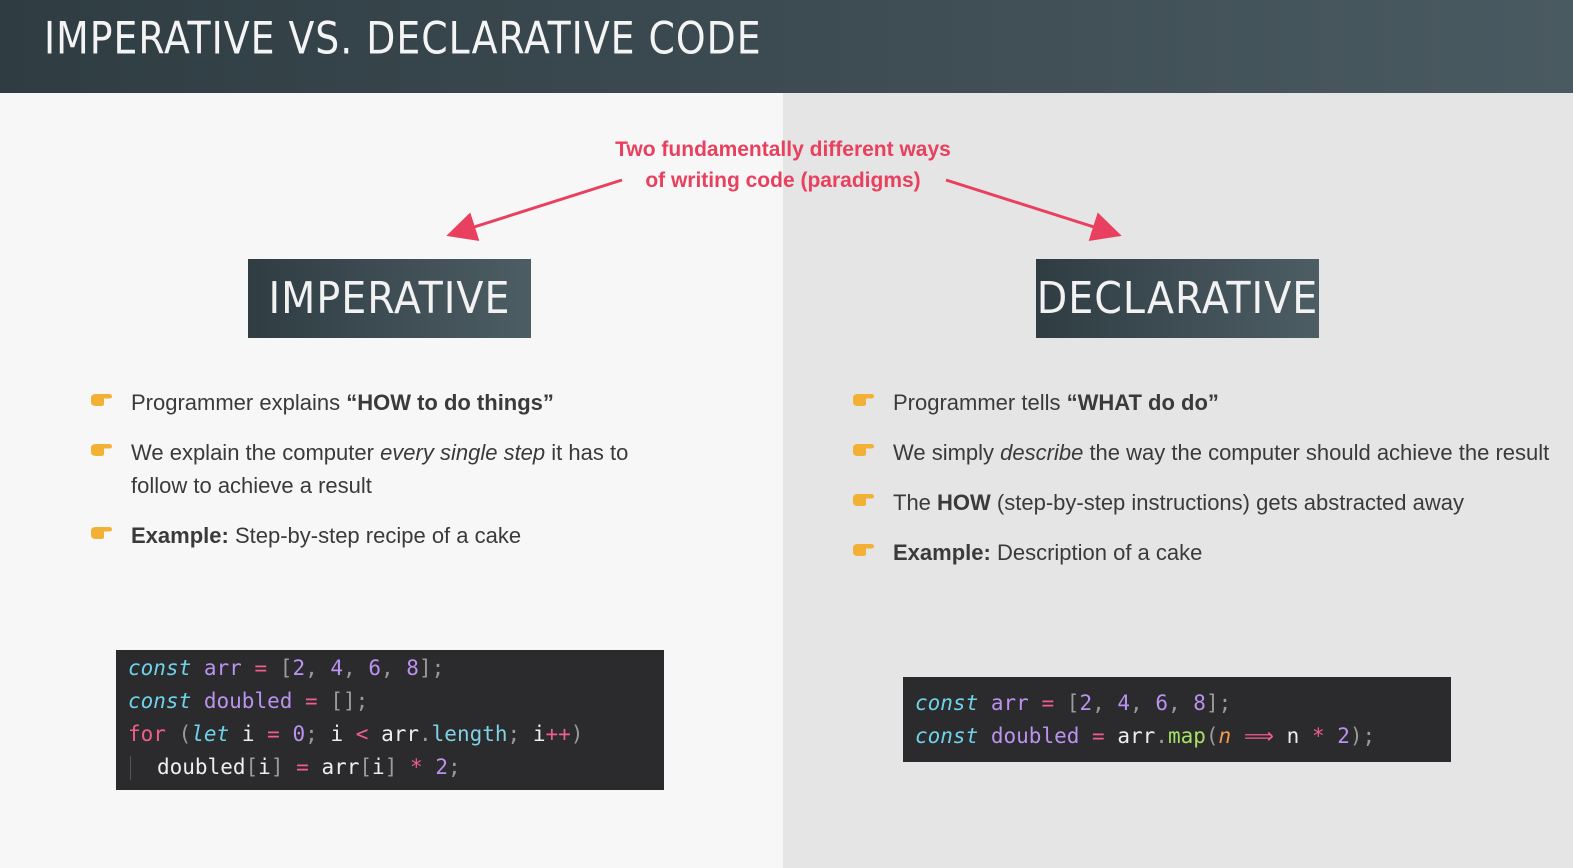 The height and width of the screenshot is (868, 1573). I want to click on bullet-italic: every single step, so click(463, 452).